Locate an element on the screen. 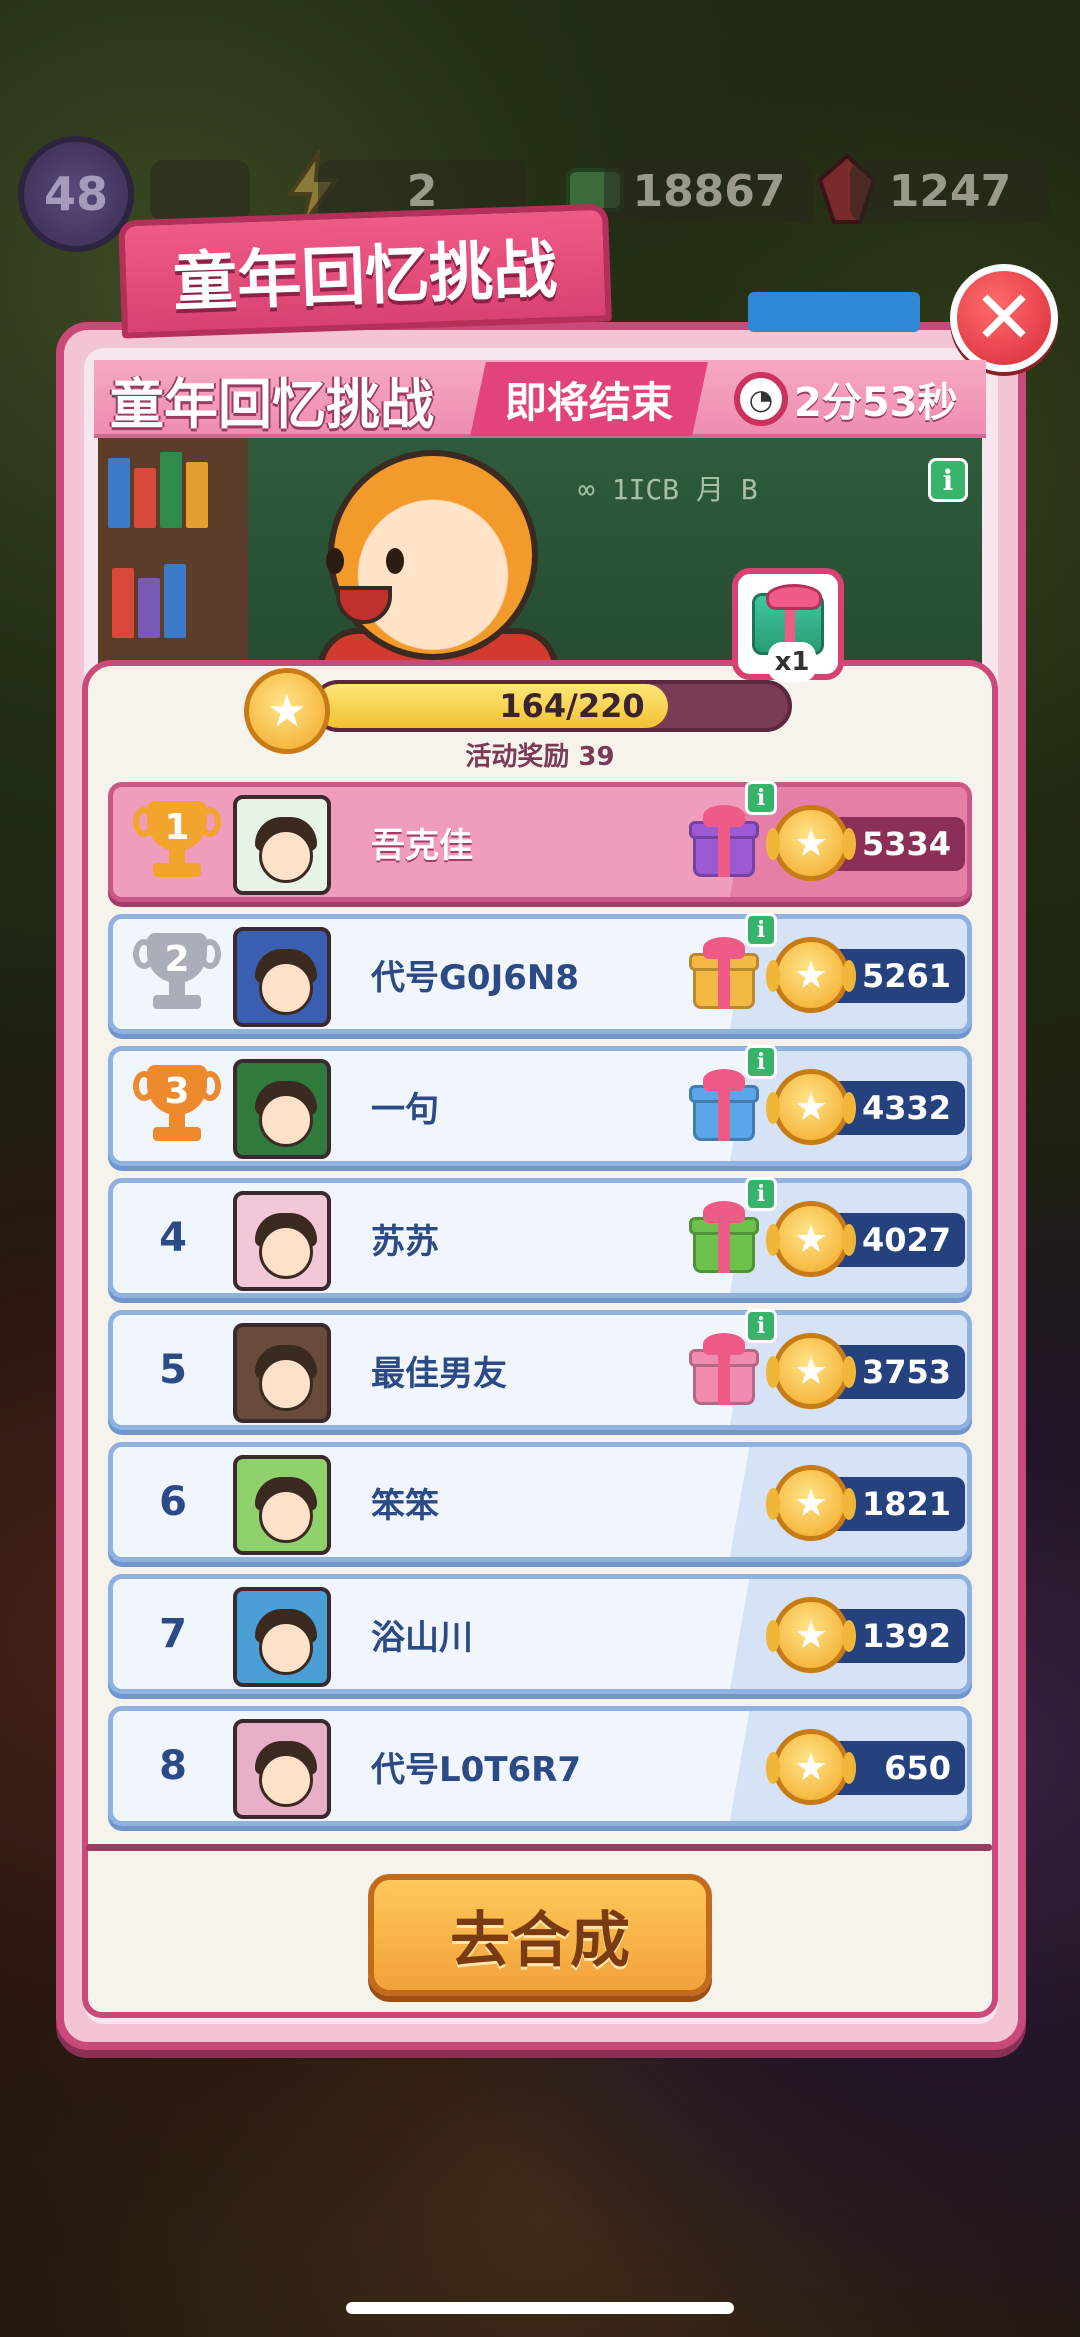  list-divider is located at coordinates (539, 1847).